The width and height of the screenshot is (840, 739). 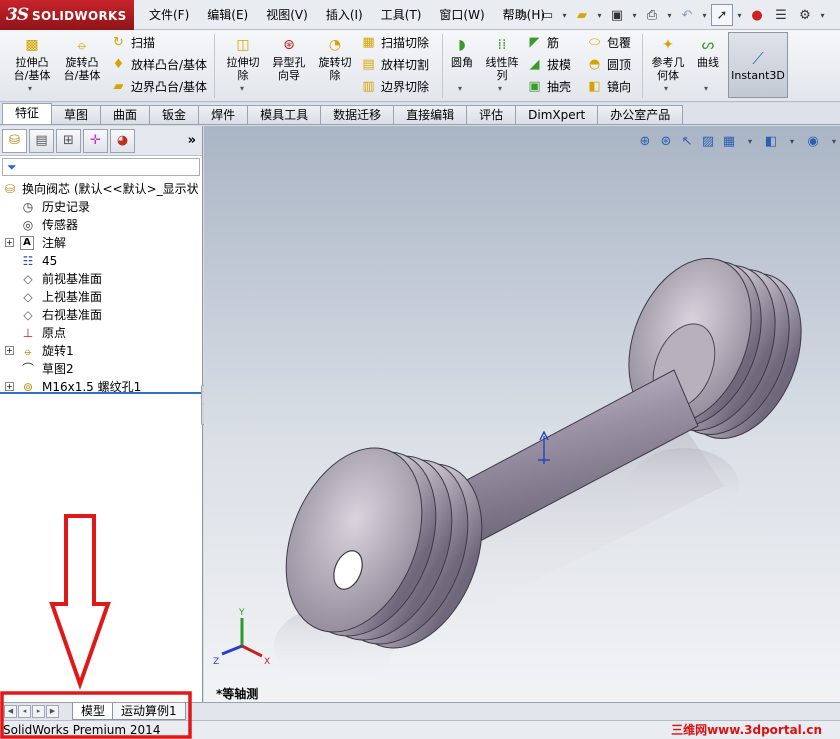 I want to click on hole-wizard-button: ⊛ 异型孔 向导, so click(x=289, y=59).